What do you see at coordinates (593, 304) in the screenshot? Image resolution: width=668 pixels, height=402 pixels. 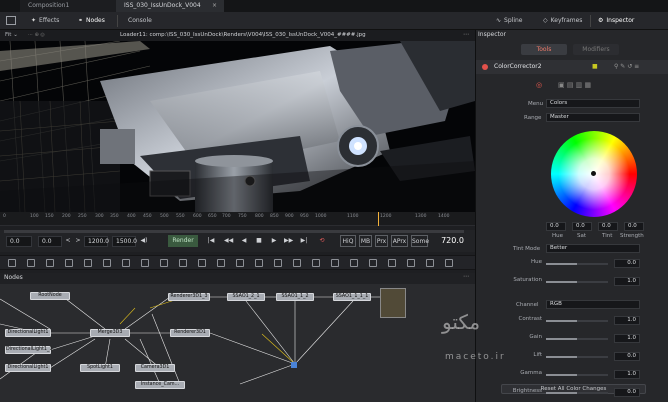 I see `channel-dropdown: RGB` at bounding box center [593, 304].